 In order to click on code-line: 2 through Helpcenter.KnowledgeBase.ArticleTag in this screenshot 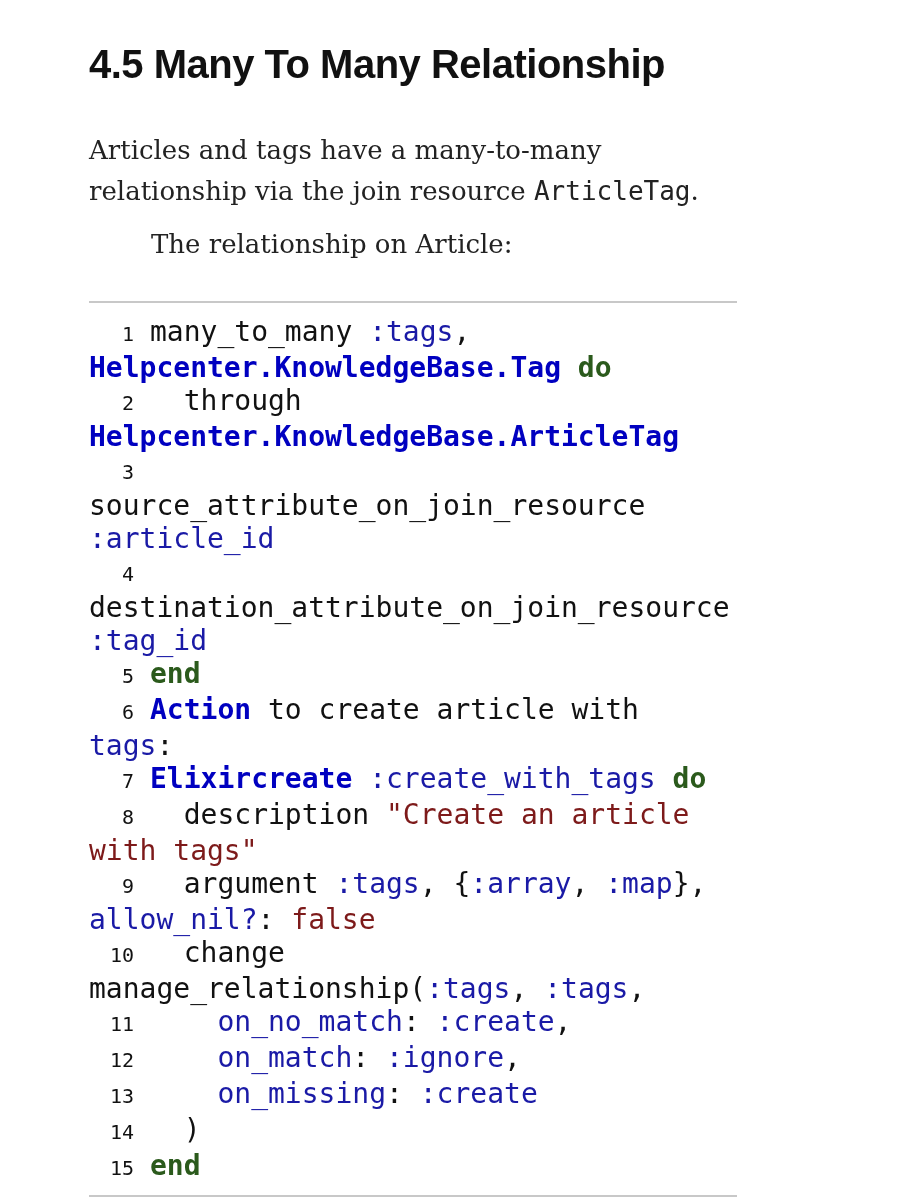, I will do `click(384, 418)`.